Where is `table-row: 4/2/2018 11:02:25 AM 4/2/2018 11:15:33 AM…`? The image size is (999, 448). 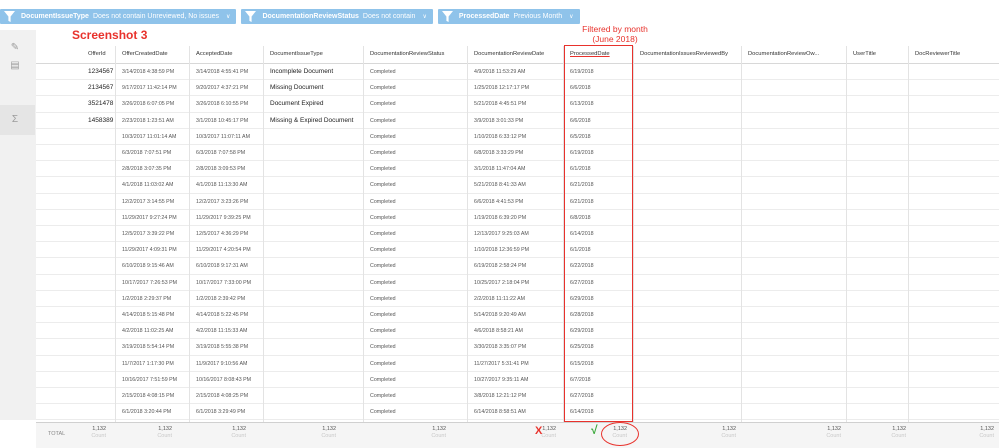 table-row: 4/2/2018 11:02:25 AM 4/2/2018 11:15:33 AM… is located at coordinates (517, 331).